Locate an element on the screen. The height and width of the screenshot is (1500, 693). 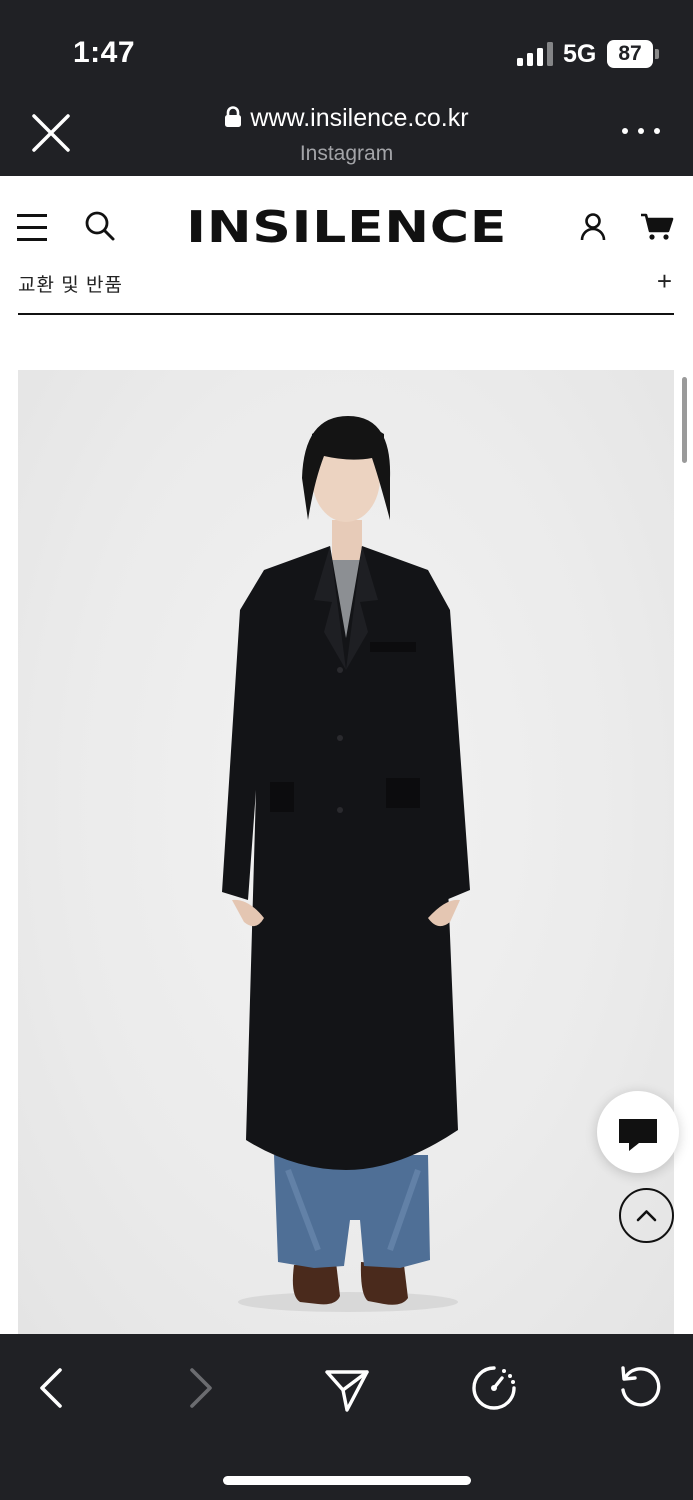
cart-icon is located at coordinates (657, 227).